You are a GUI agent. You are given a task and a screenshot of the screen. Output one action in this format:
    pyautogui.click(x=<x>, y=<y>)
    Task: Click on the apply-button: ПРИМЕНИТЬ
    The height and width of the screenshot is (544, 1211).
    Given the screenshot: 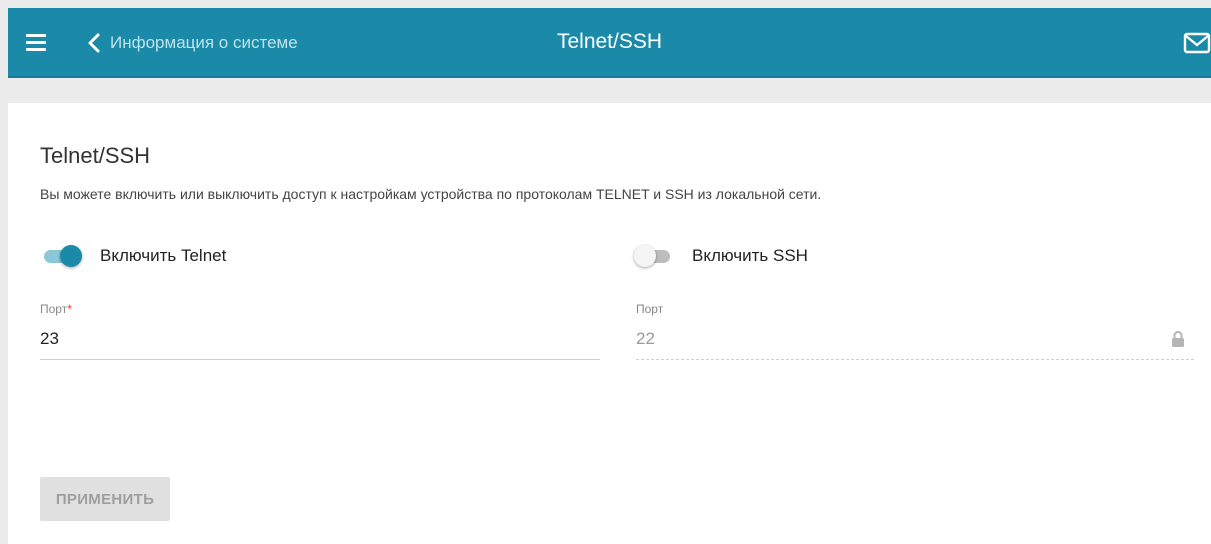 What is the action you would take?
    pyautogui.click(x=105, y=499)
    